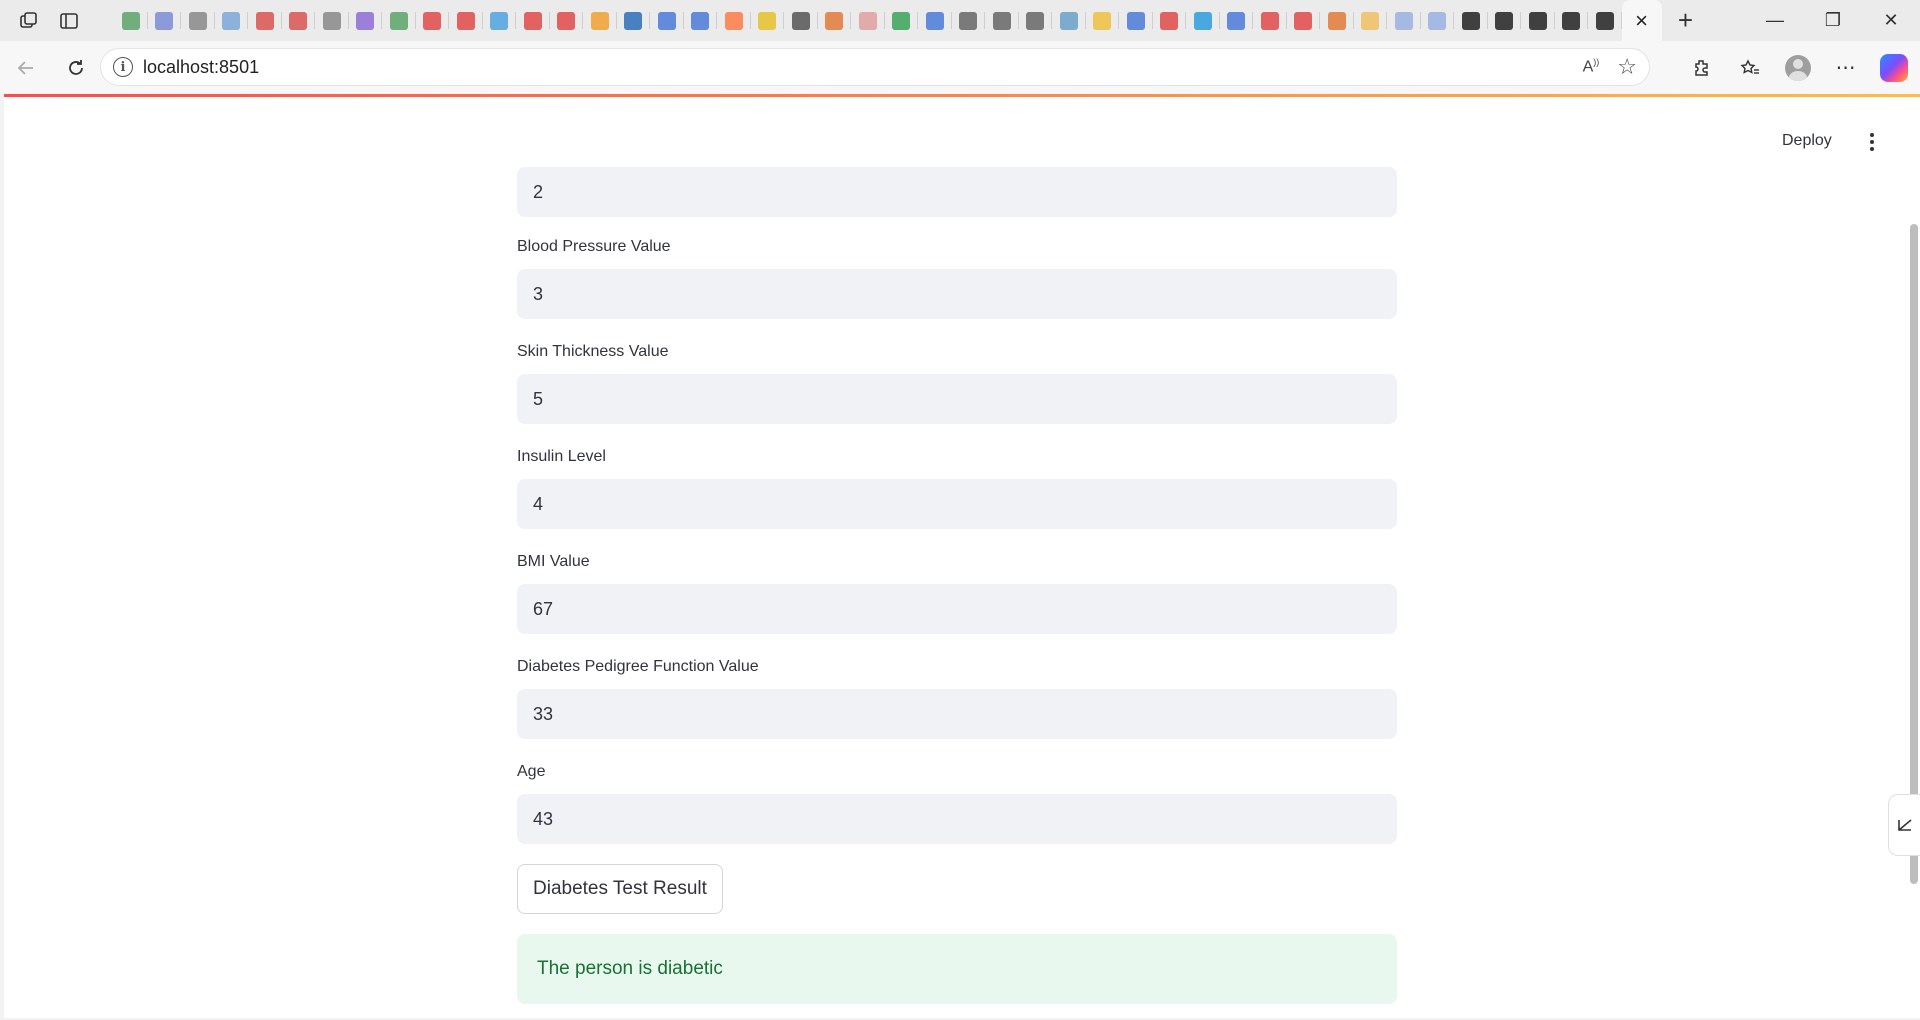 Image resolution: width=1920 pixels, height=1020 pixels. What do you see at coordinates (957, 504) in the screenshot?
I see `insulin-level-input: 4` at bounding box center [957, 504].